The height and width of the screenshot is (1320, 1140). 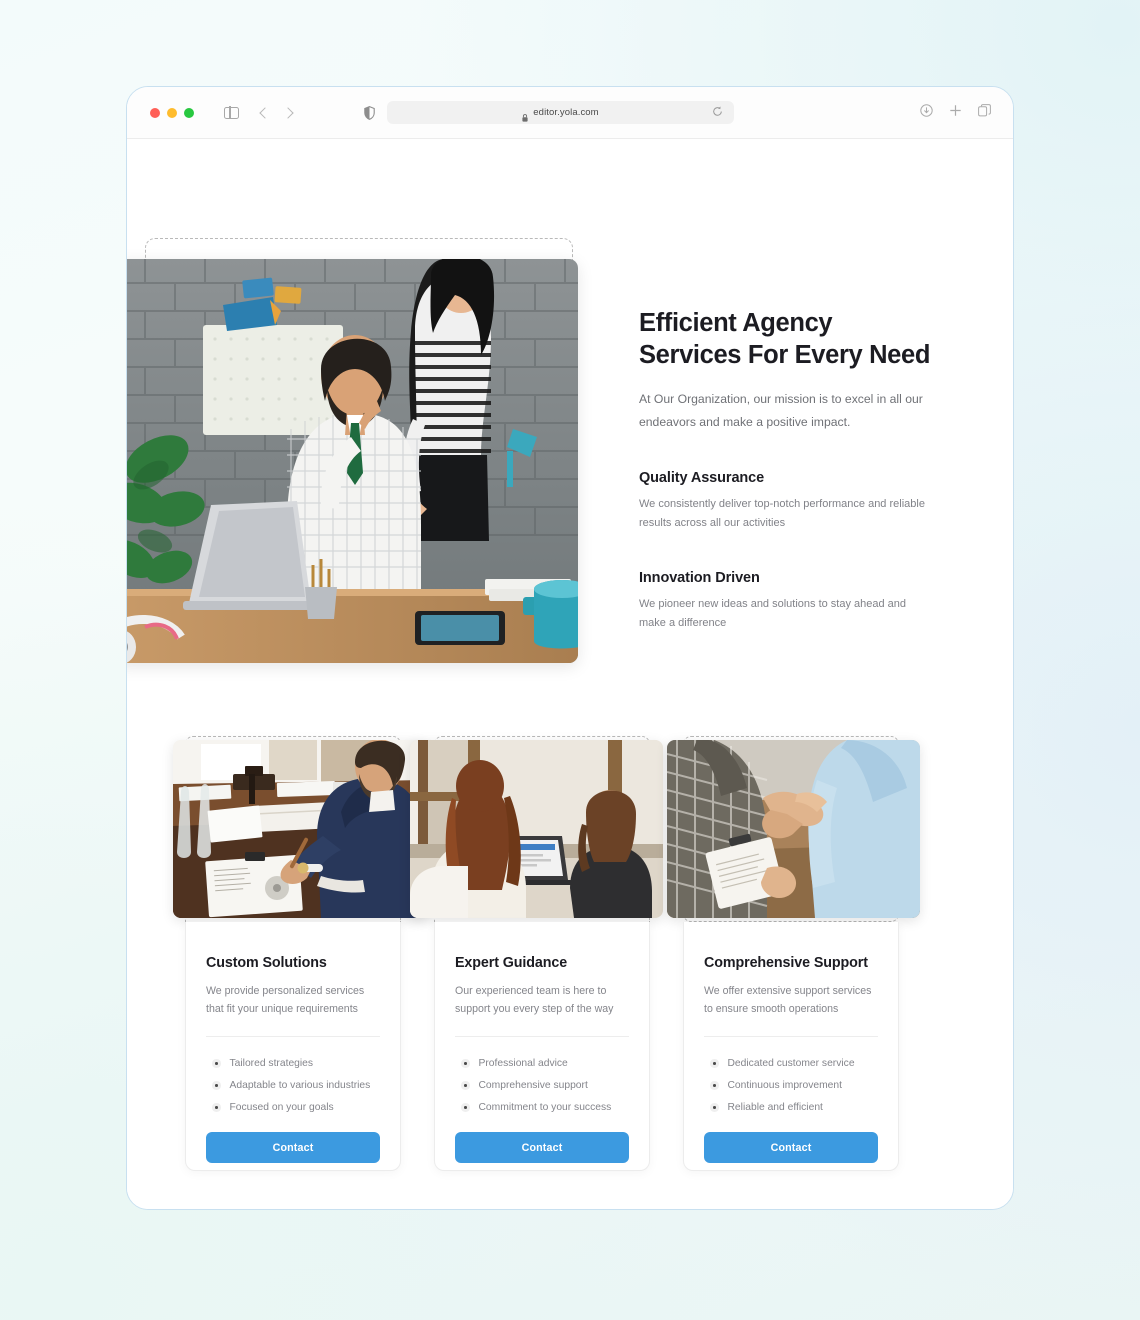 What do you see at coordinates (702, 477) in the screenshot?
I see `feature-title: Quality Assurance` at bounding box center [702, 477].